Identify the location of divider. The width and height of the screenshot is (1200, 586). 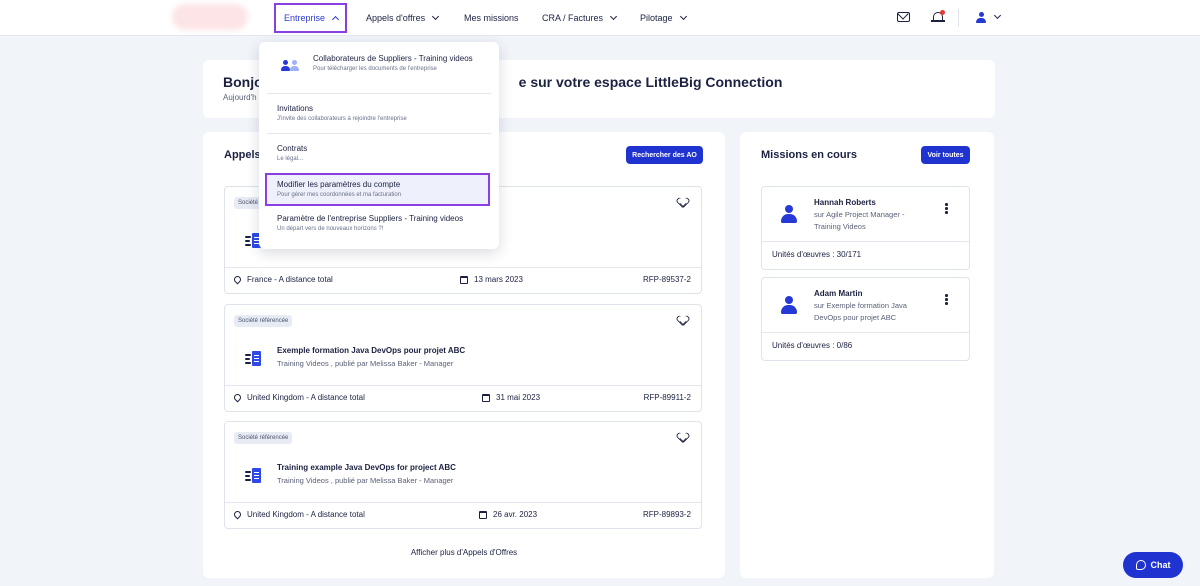
(958, 18).